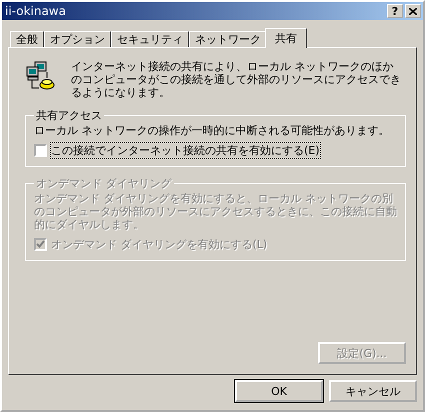 The width and height of the screenshot is (425, 412). What do you see at coordinates (40, 150) in the screenshot?
I see `checkbox` at bounding box center [40, 150].